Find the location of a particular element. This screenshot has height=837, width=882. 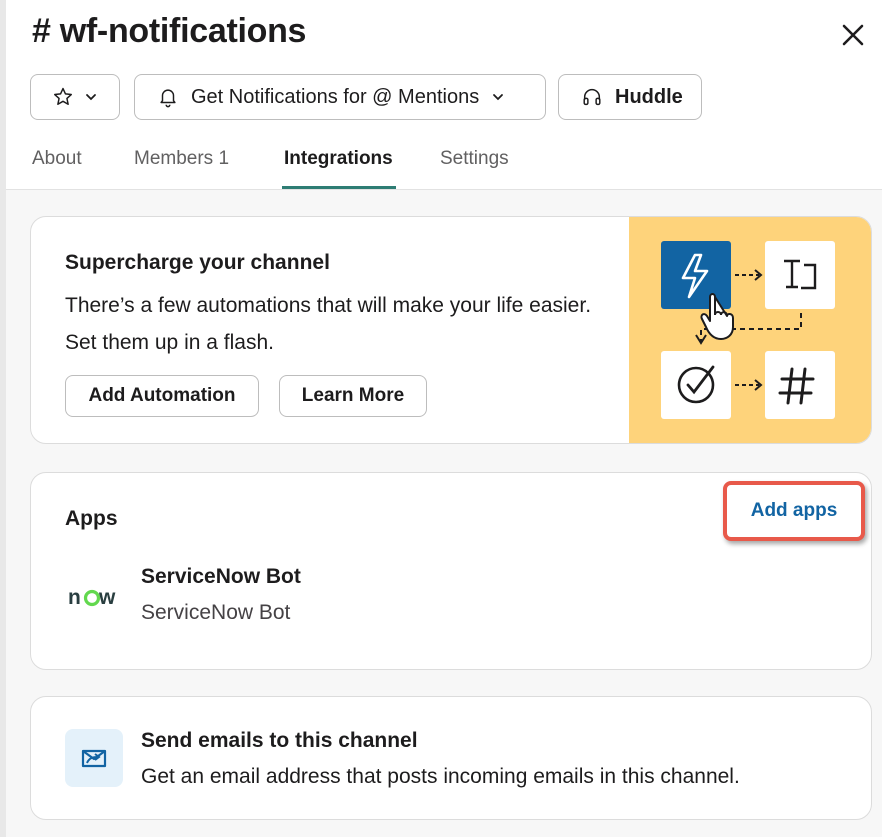

check-tile-icon is located at coordinates (696, 385).